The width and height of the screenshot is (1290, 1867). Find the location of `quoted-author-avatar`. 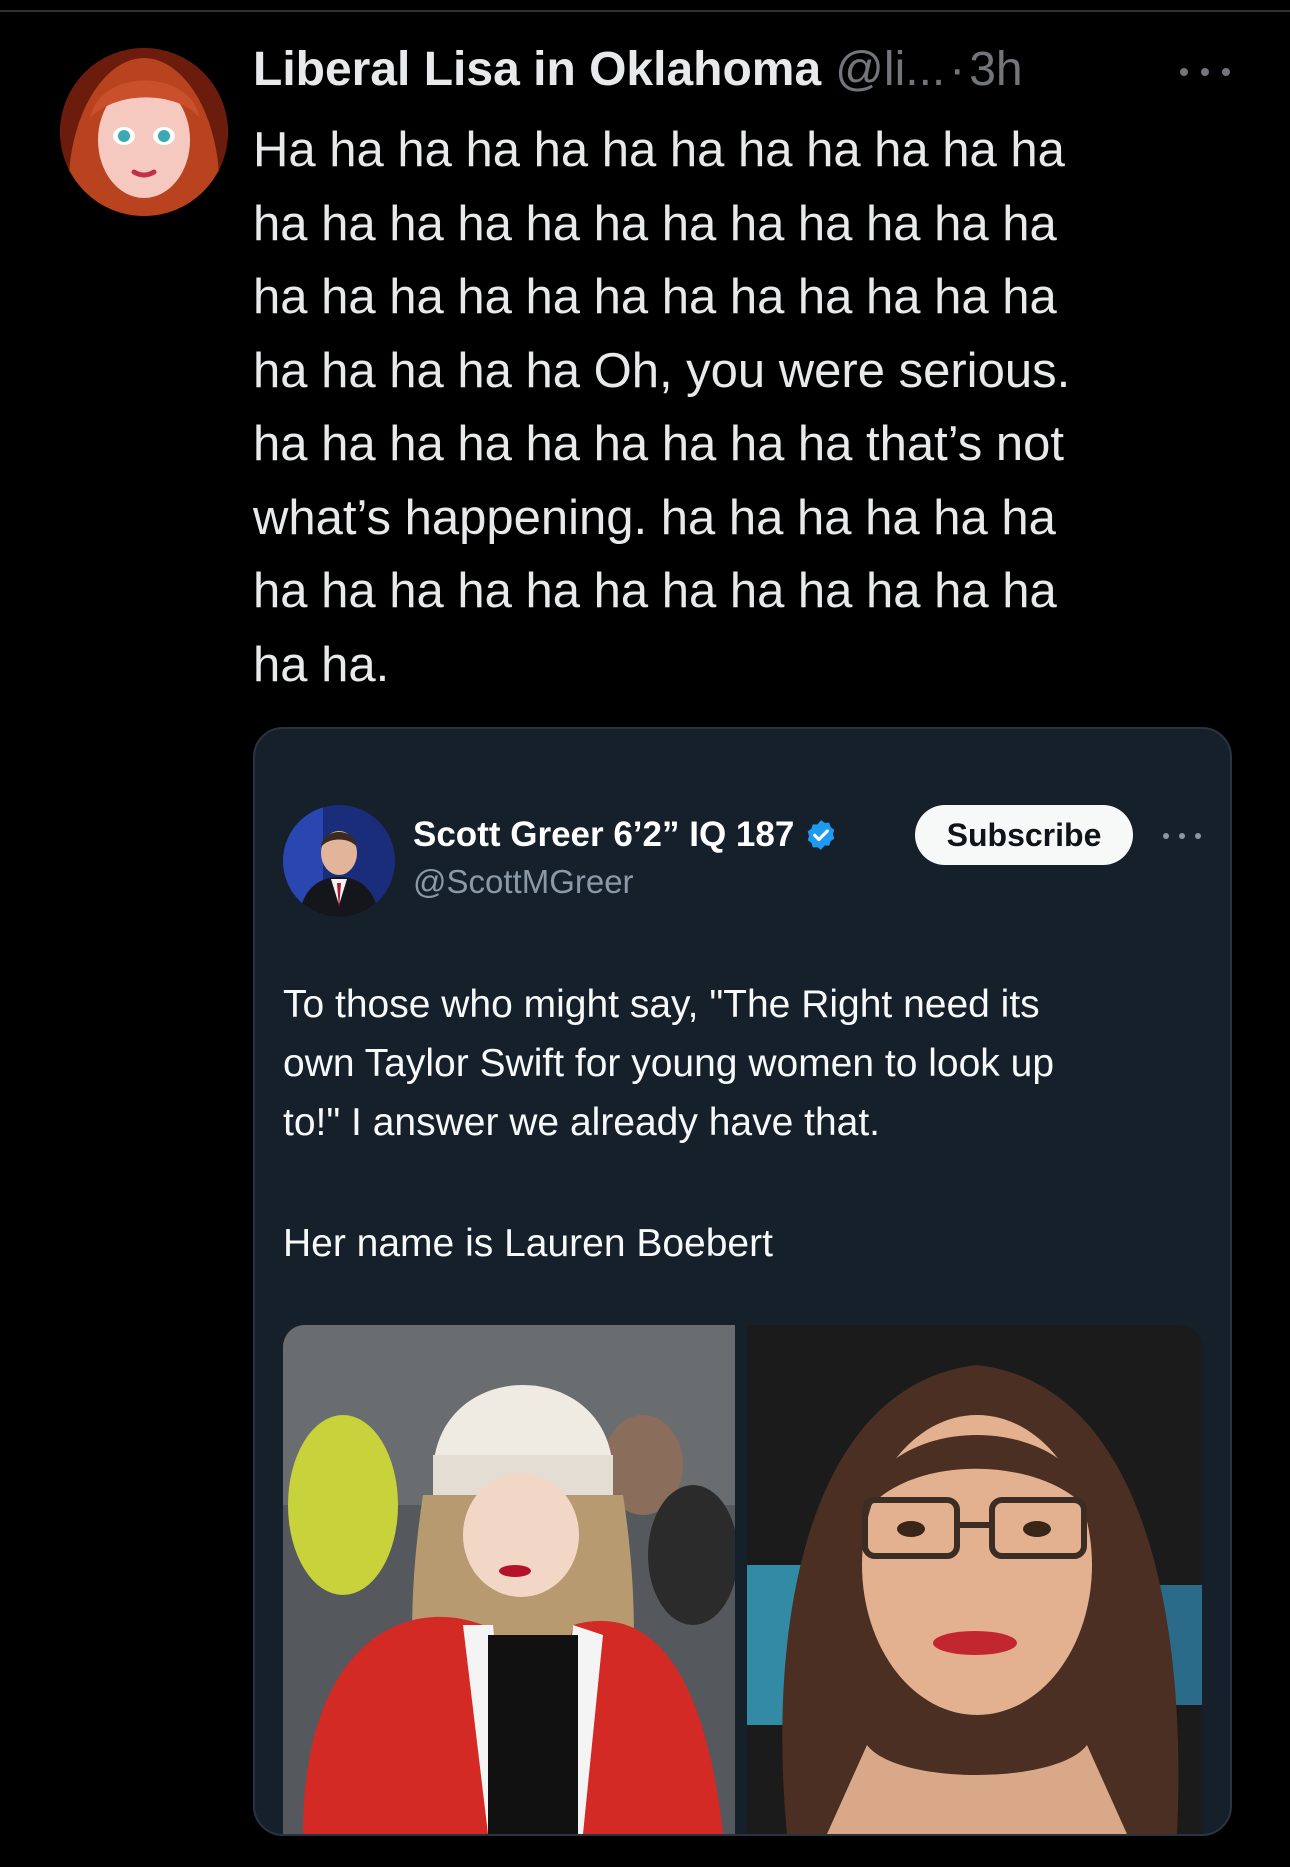

quoted-author-avatar is located at coordinates (339, 861).